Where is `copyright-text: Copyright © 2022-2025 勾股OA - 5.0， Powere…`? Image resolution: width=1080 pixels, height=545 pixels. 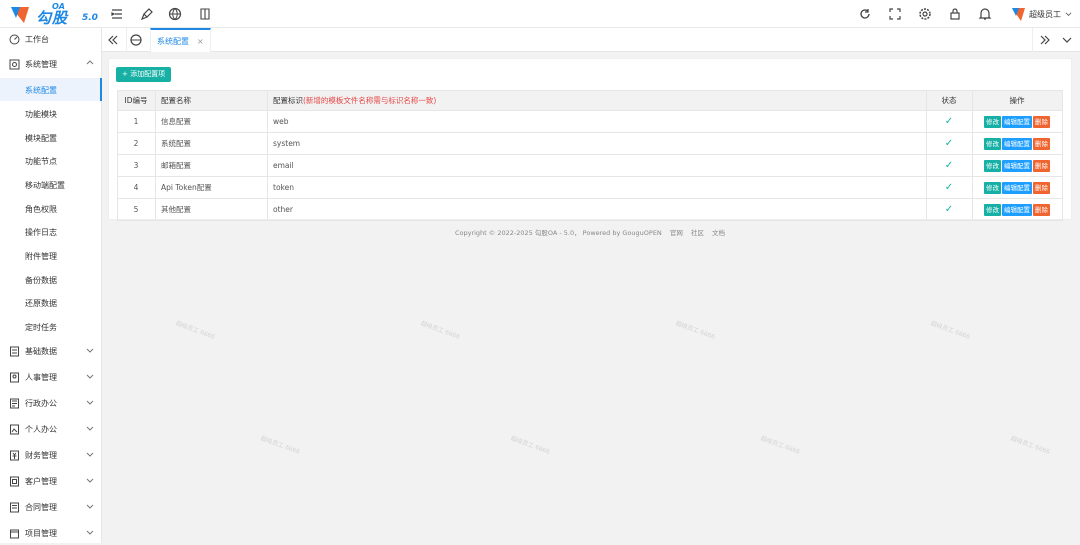
copyright-text: Copyright © 2022-2025 勾股OA - 5.0， Powere… is located at coordinates (558, 233).